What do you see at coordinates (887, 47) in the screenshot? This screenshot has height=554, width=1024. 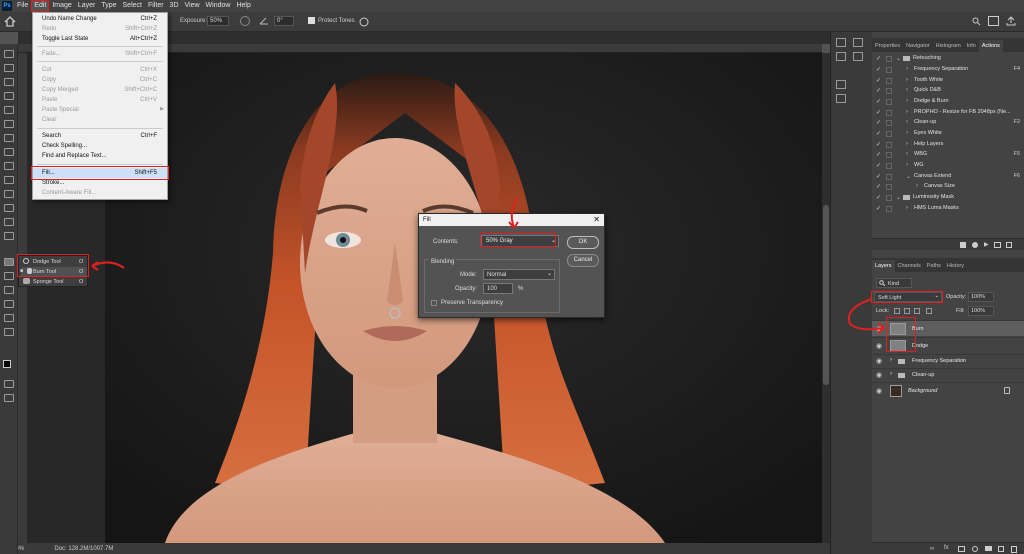 I see `tab-properties: Properties` at bounding box center [887, 47].